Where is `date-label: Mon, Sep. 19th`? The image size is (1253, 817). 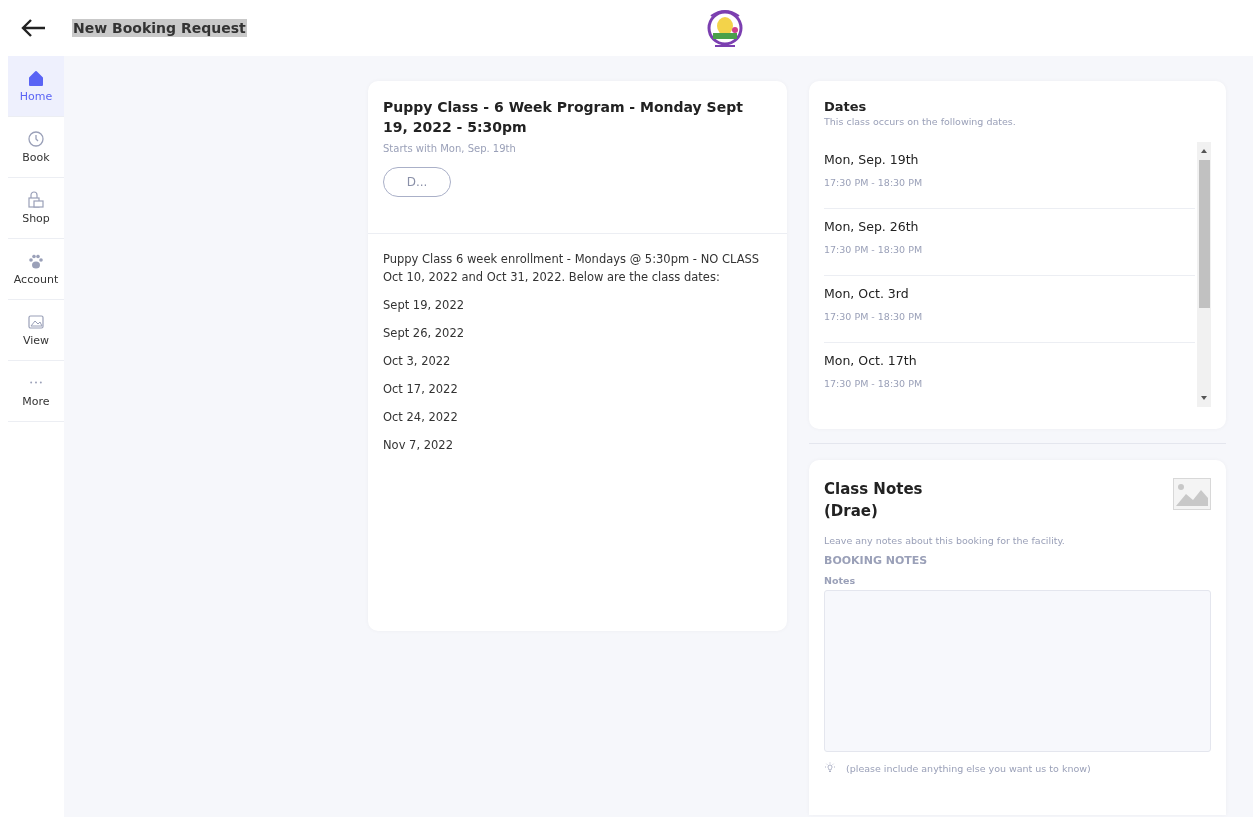 date-label: Mon, Sep. 19th is located at coordinates (872, 159).